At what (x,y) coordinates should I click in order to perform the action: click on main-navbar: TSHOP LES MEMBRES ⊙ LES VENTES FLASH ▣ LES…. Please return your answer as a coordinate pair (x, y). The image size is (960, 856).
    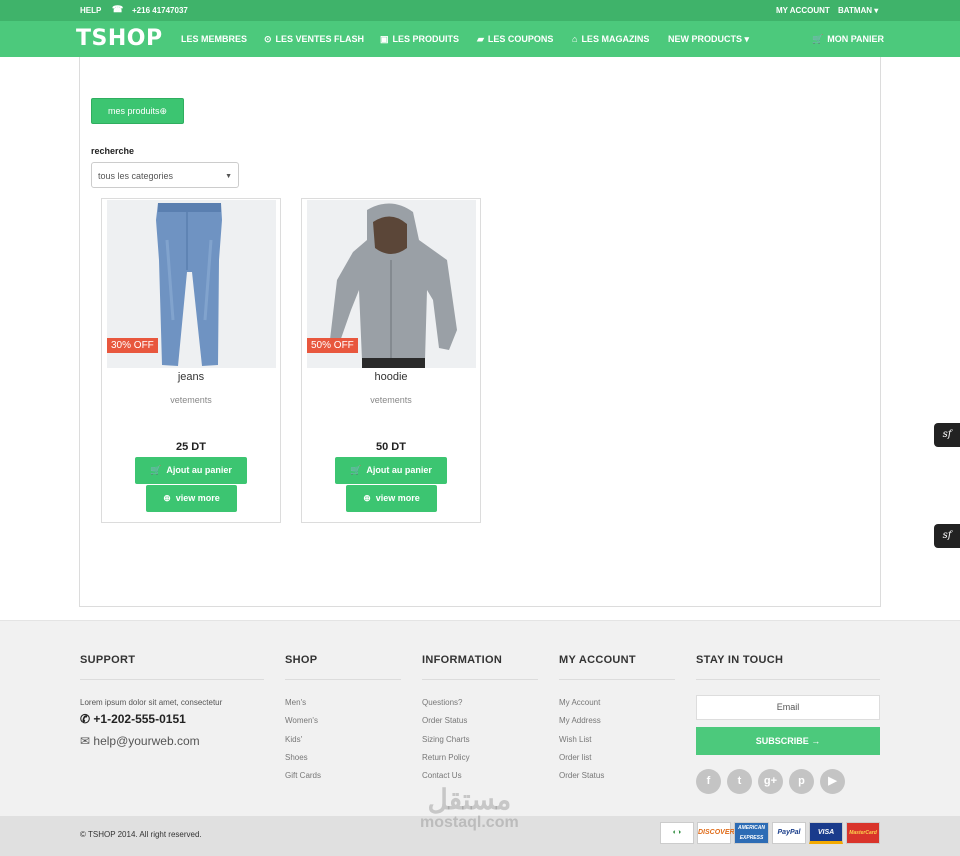
    Looking at the image, I should click on (480, 39).